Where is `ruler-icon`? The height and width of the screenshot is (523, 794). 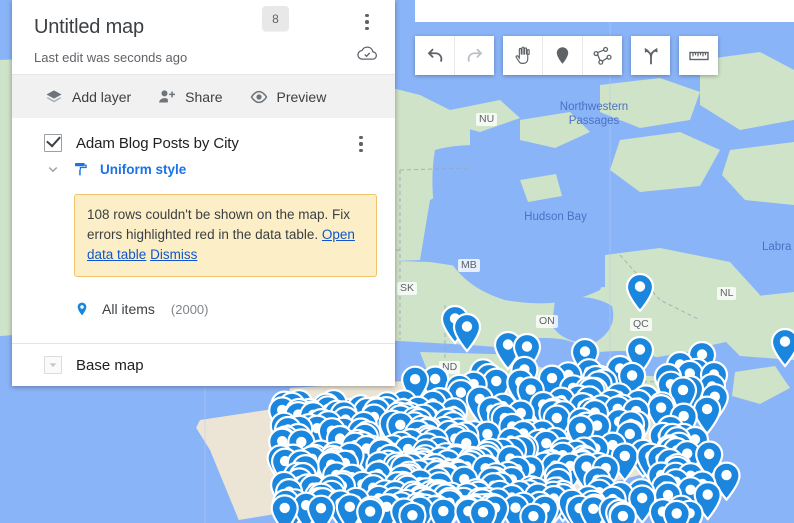 ruler-icon is located at coordinates (698, 55).